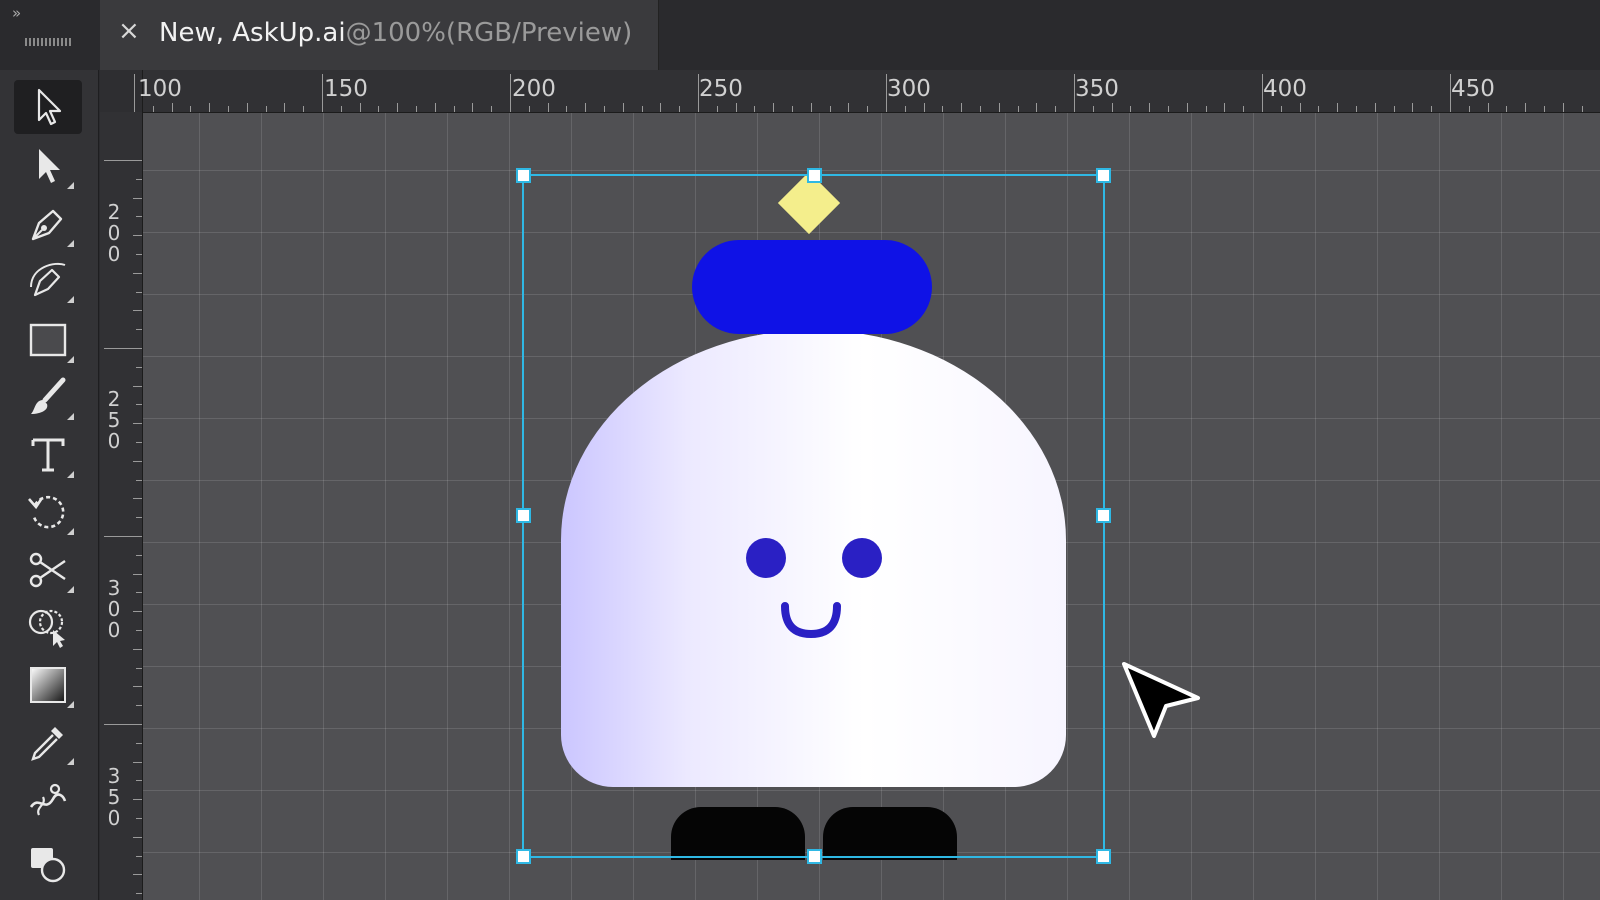  I want to click on ruler-label: 100, so click(160, 89).